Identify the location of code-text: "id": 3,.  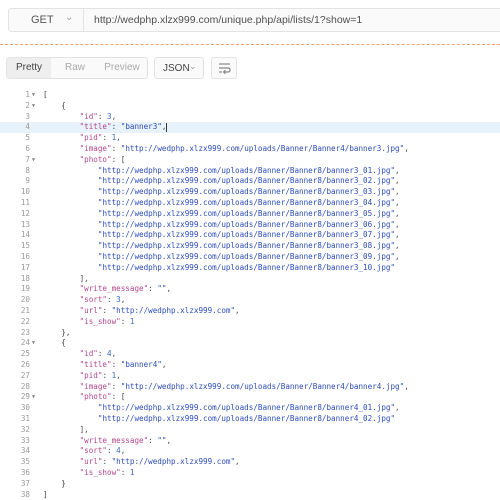
(98, 116).